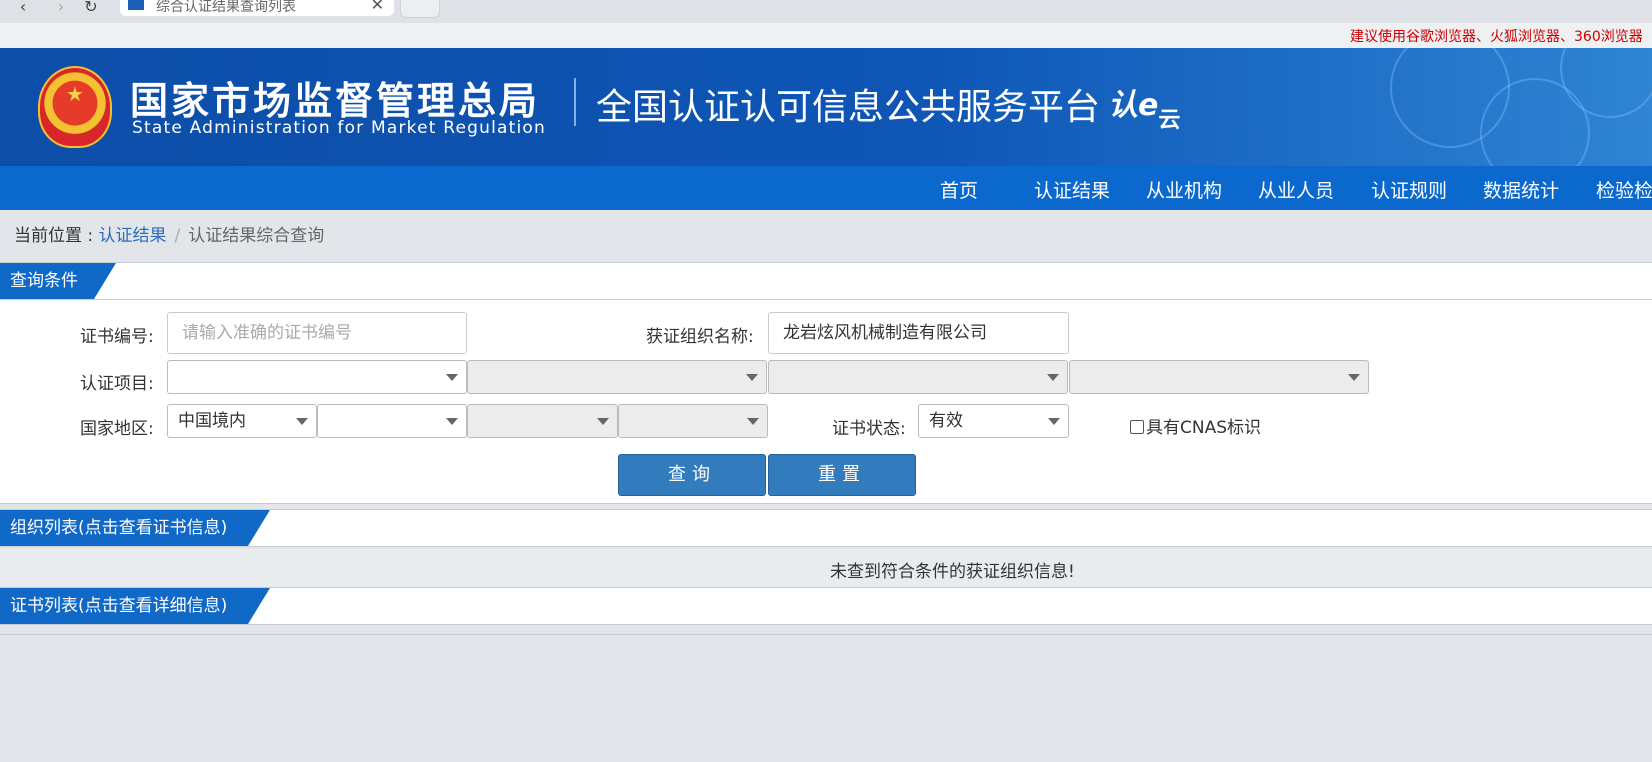 This screenshot has height=762, width=1652. What do you see at coordinates (1169, 120) in the screenshot?
I see `logo-sub-text: 云` at bounding box center [1169, 120].